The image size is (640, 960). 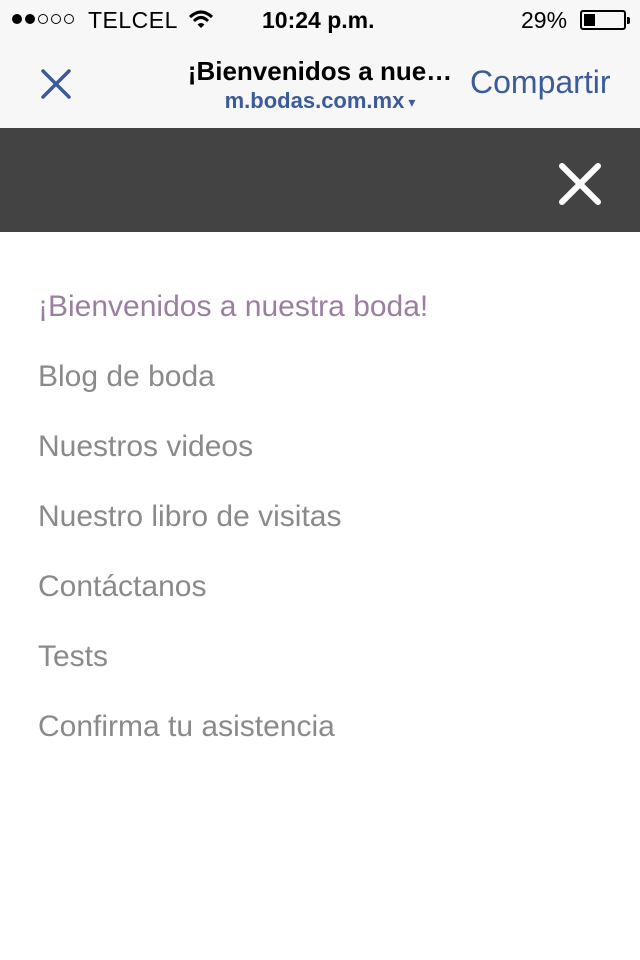 What do you see at coordinates (314, 100) in the screenshot?
I see `domain-text: m.bodas.com.mx` at bounding box center [314, 100].